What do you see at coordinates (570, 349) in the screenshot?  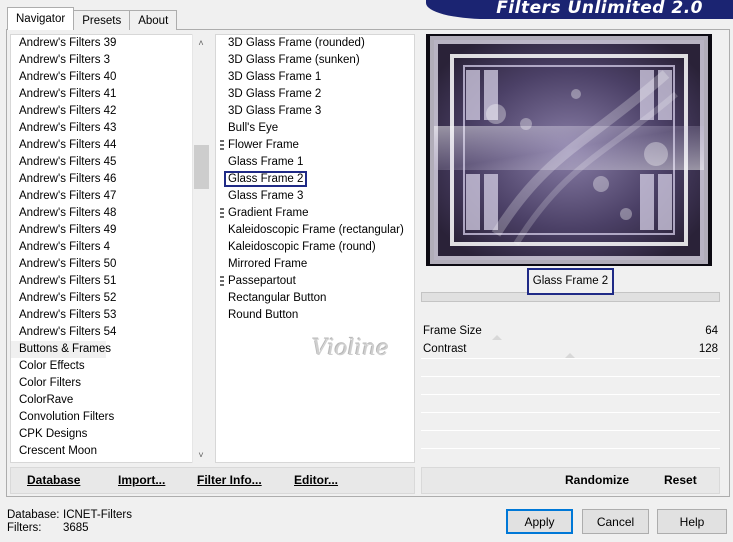 I see `param-contrast: Contrast 128` at bounding box center [570, 349].